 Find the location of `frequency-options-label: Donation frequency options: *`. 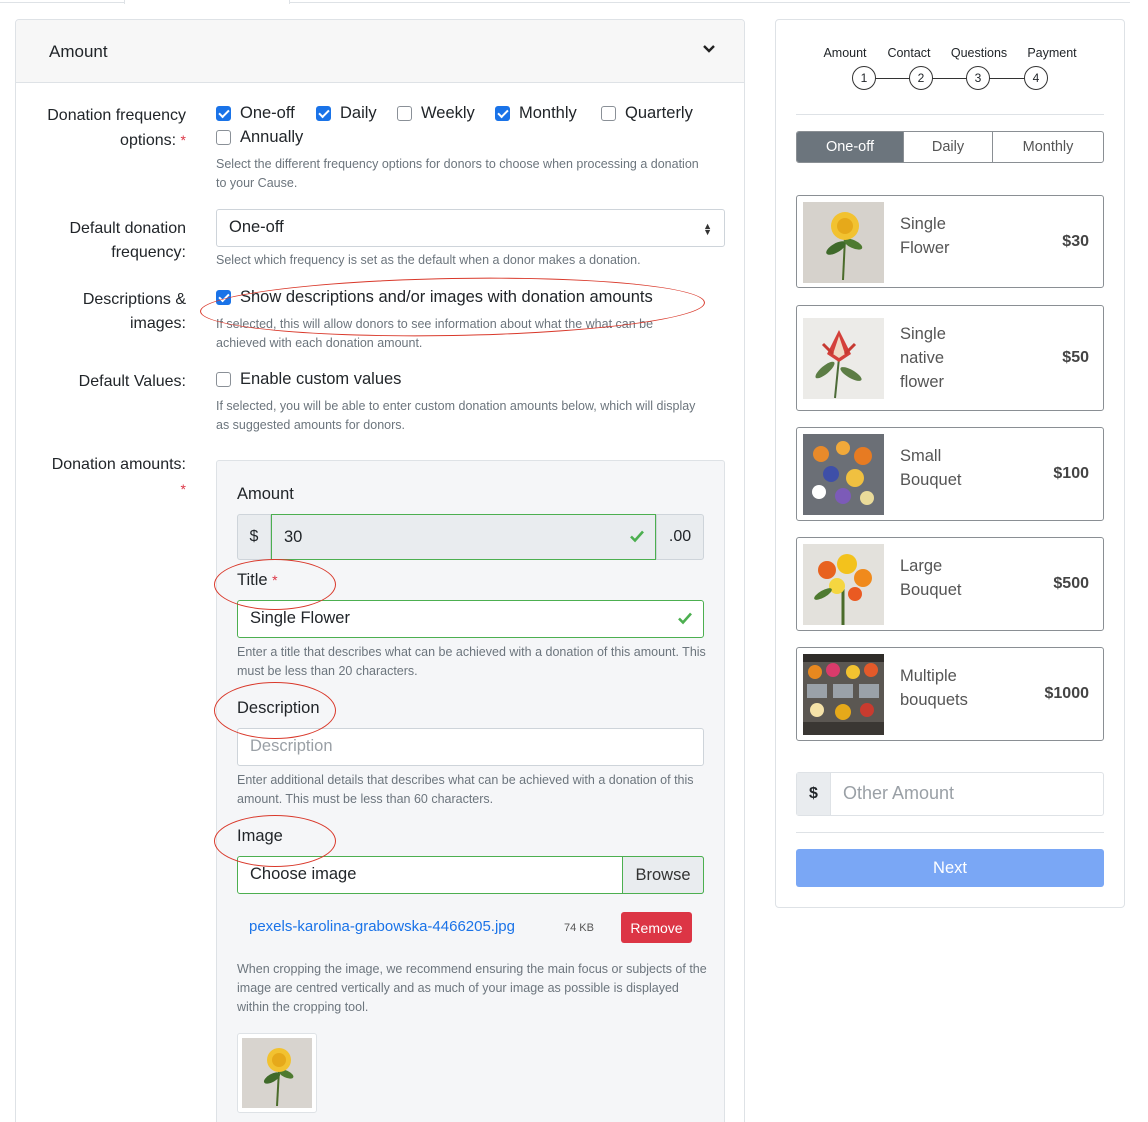

frequency-options-label: Donation frequency options: * is located at coordinates (101, 128).